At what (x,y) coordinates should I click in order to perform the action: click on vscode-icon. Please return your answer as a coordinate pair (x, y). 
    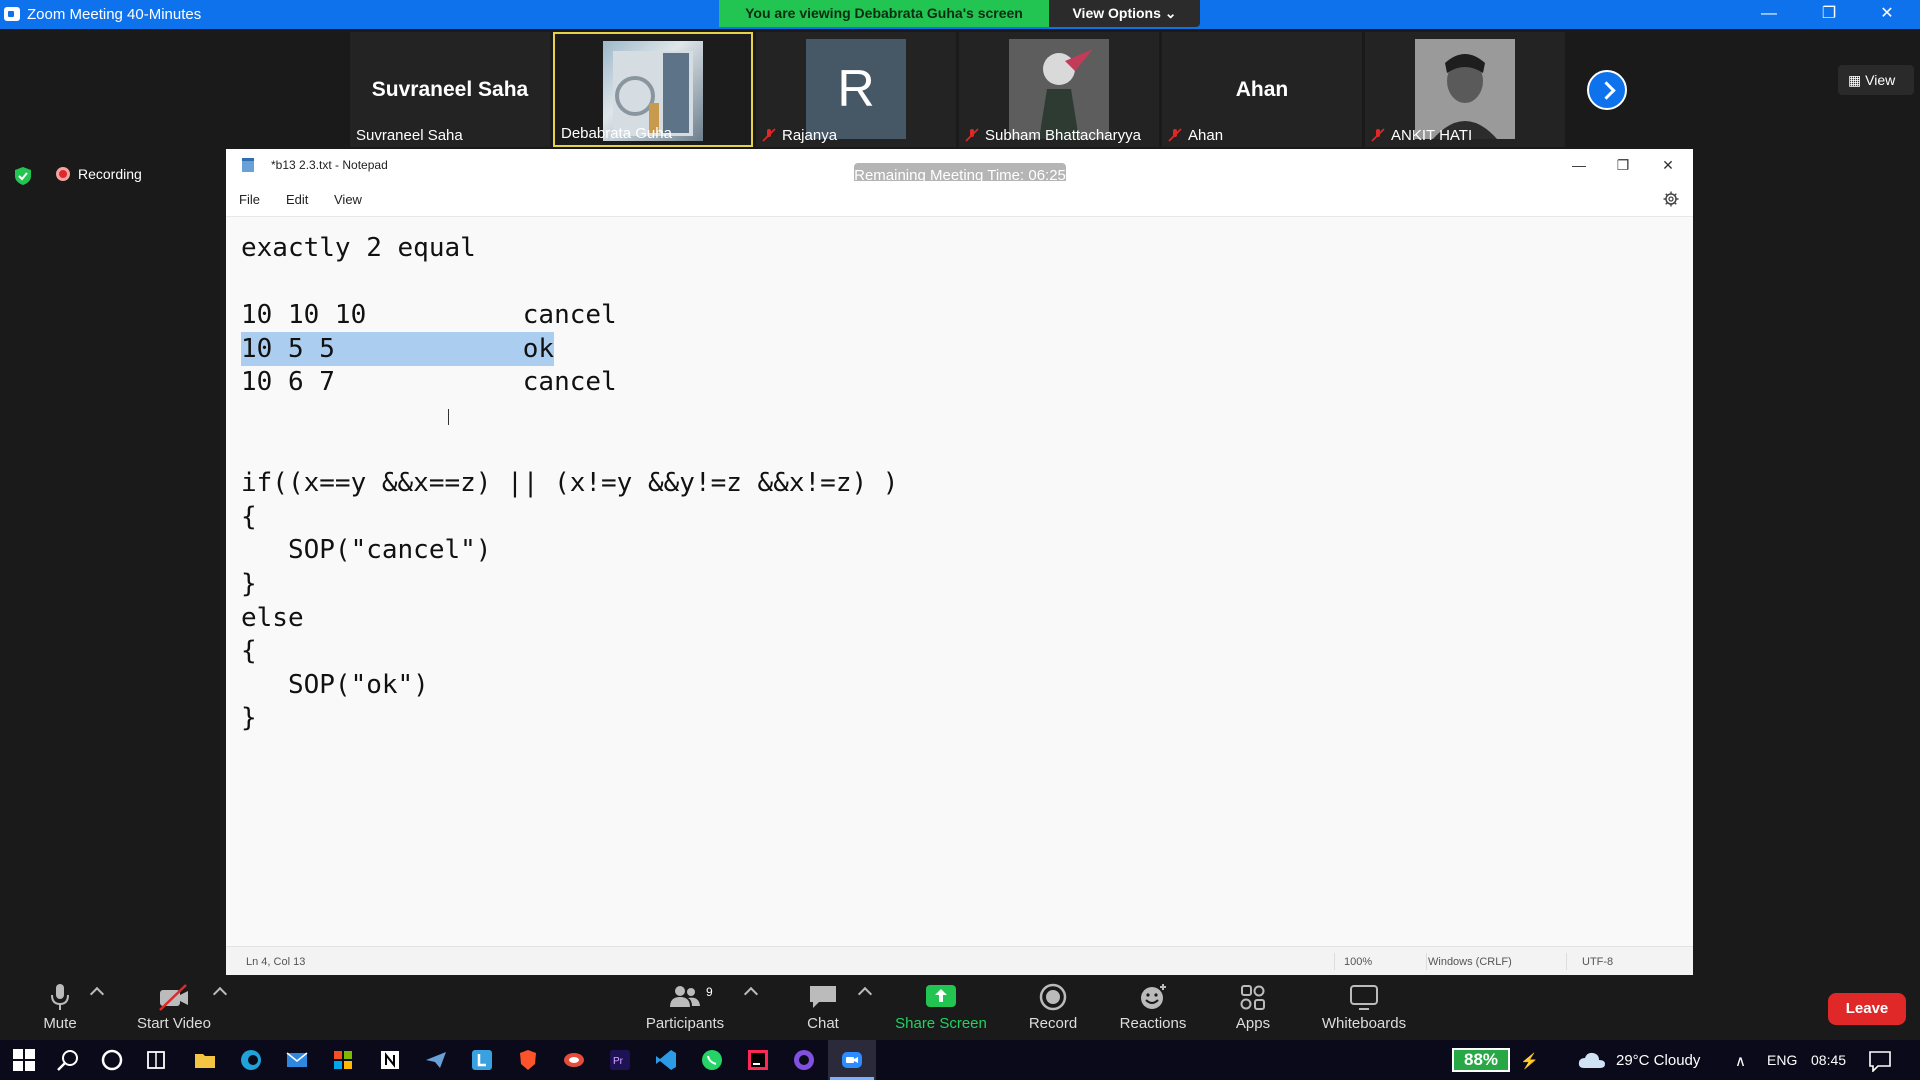
    Looking at the image, I should click on (666, 1060).